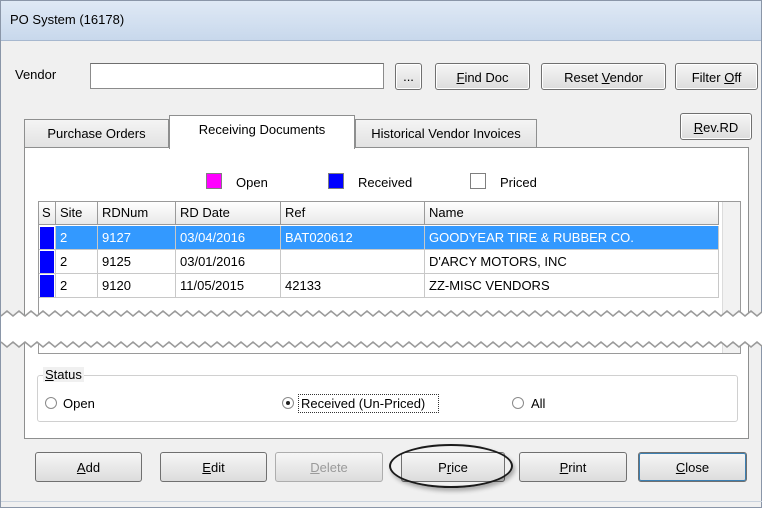 The image size is (762, 508). I want to click on status-group-title: Status, so click(63, 374).